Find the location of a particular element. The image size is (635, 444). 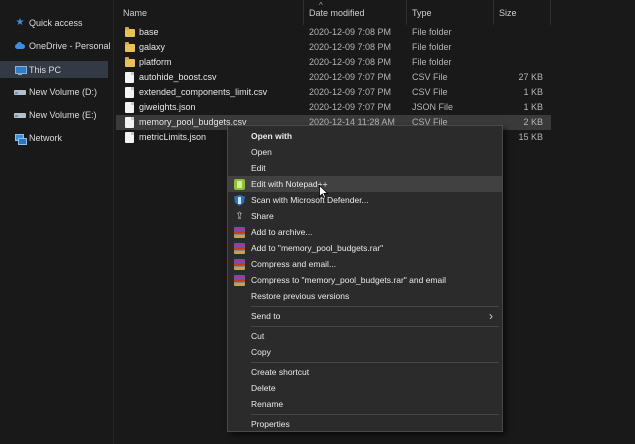

column-header-date: Date modified is located at coordinates (337, 13).